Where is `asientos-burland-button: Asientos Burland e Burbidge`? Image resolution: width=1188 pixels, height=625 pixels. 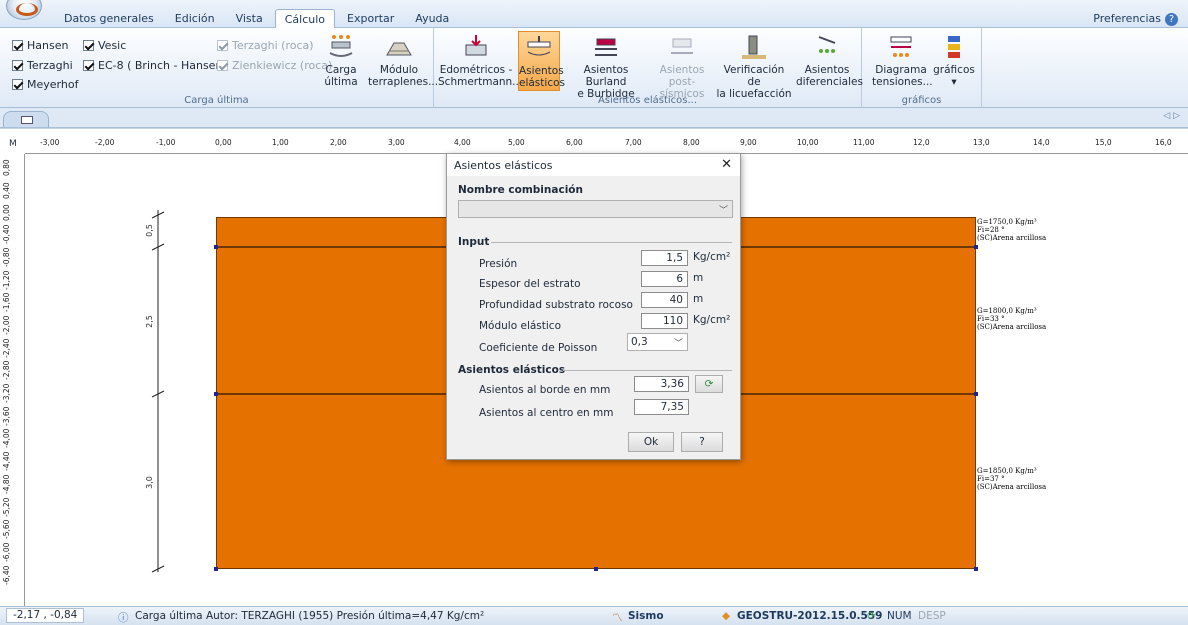
asientos-burland-button: Asientos Burland e Burbidge is located at coordinates (606, 65).